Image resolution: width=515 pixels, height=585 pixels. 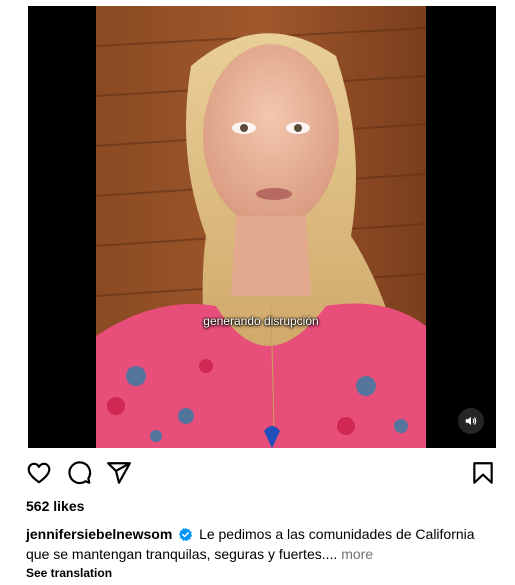 I want to click on audio-toggle-button, so click(x=471, y=421).